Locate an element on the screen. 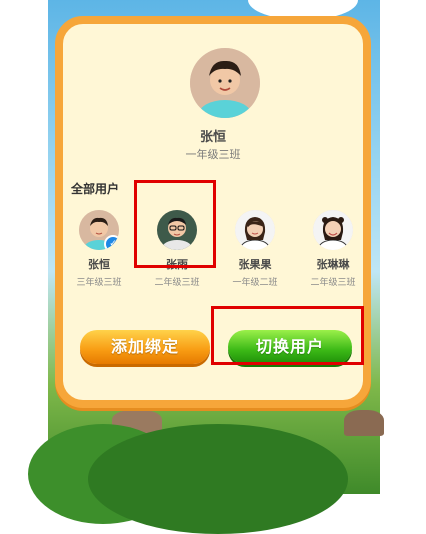 This screenshot has width=426, height=534. rock-decoration is located at coordinates (364, 423).